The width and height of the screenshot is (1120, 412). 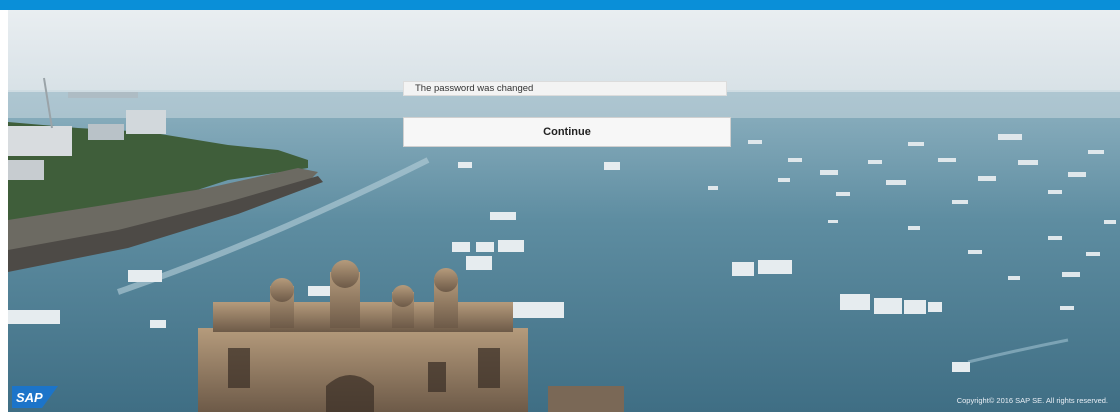 What do you see at coordinates (560, 5) in the screenshot?
I see `top-accent-bar` at bounding box center [560, 5].